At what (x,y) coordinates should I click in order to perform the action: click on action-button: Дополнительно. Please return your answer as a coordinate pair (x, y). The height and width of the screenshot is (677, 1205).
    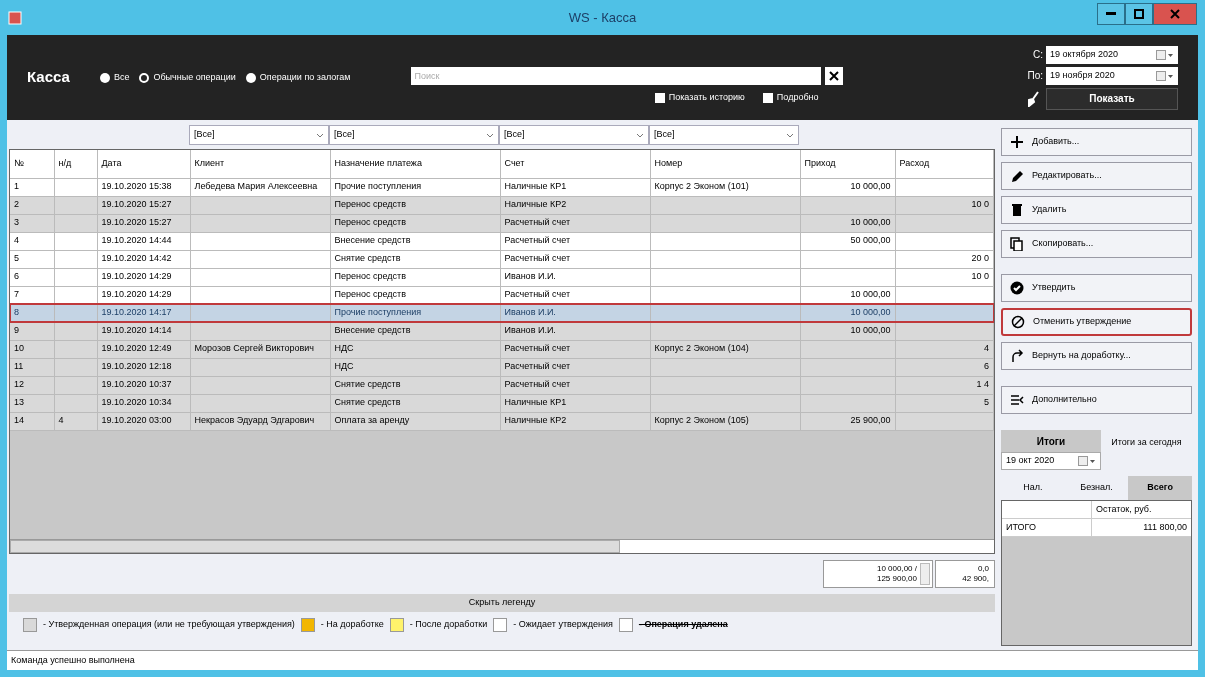
    Looking at the image, I should click on (1096, 400).